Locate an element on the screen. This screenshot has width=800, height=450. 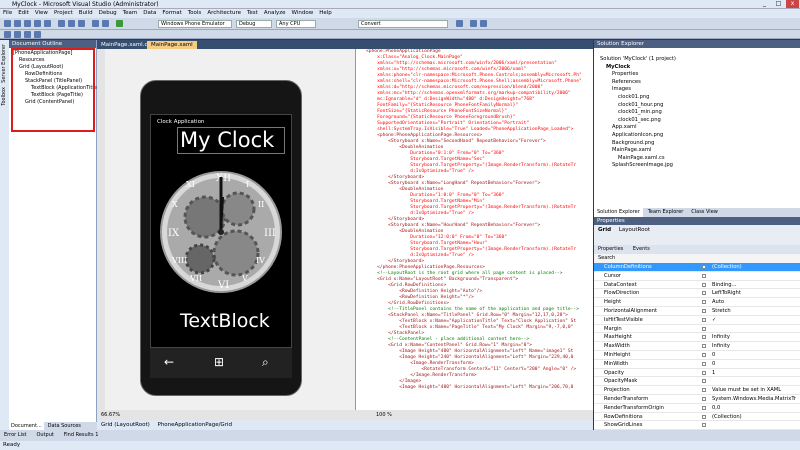
property-row: ShowGridLines is located at coordinates (697, 426).